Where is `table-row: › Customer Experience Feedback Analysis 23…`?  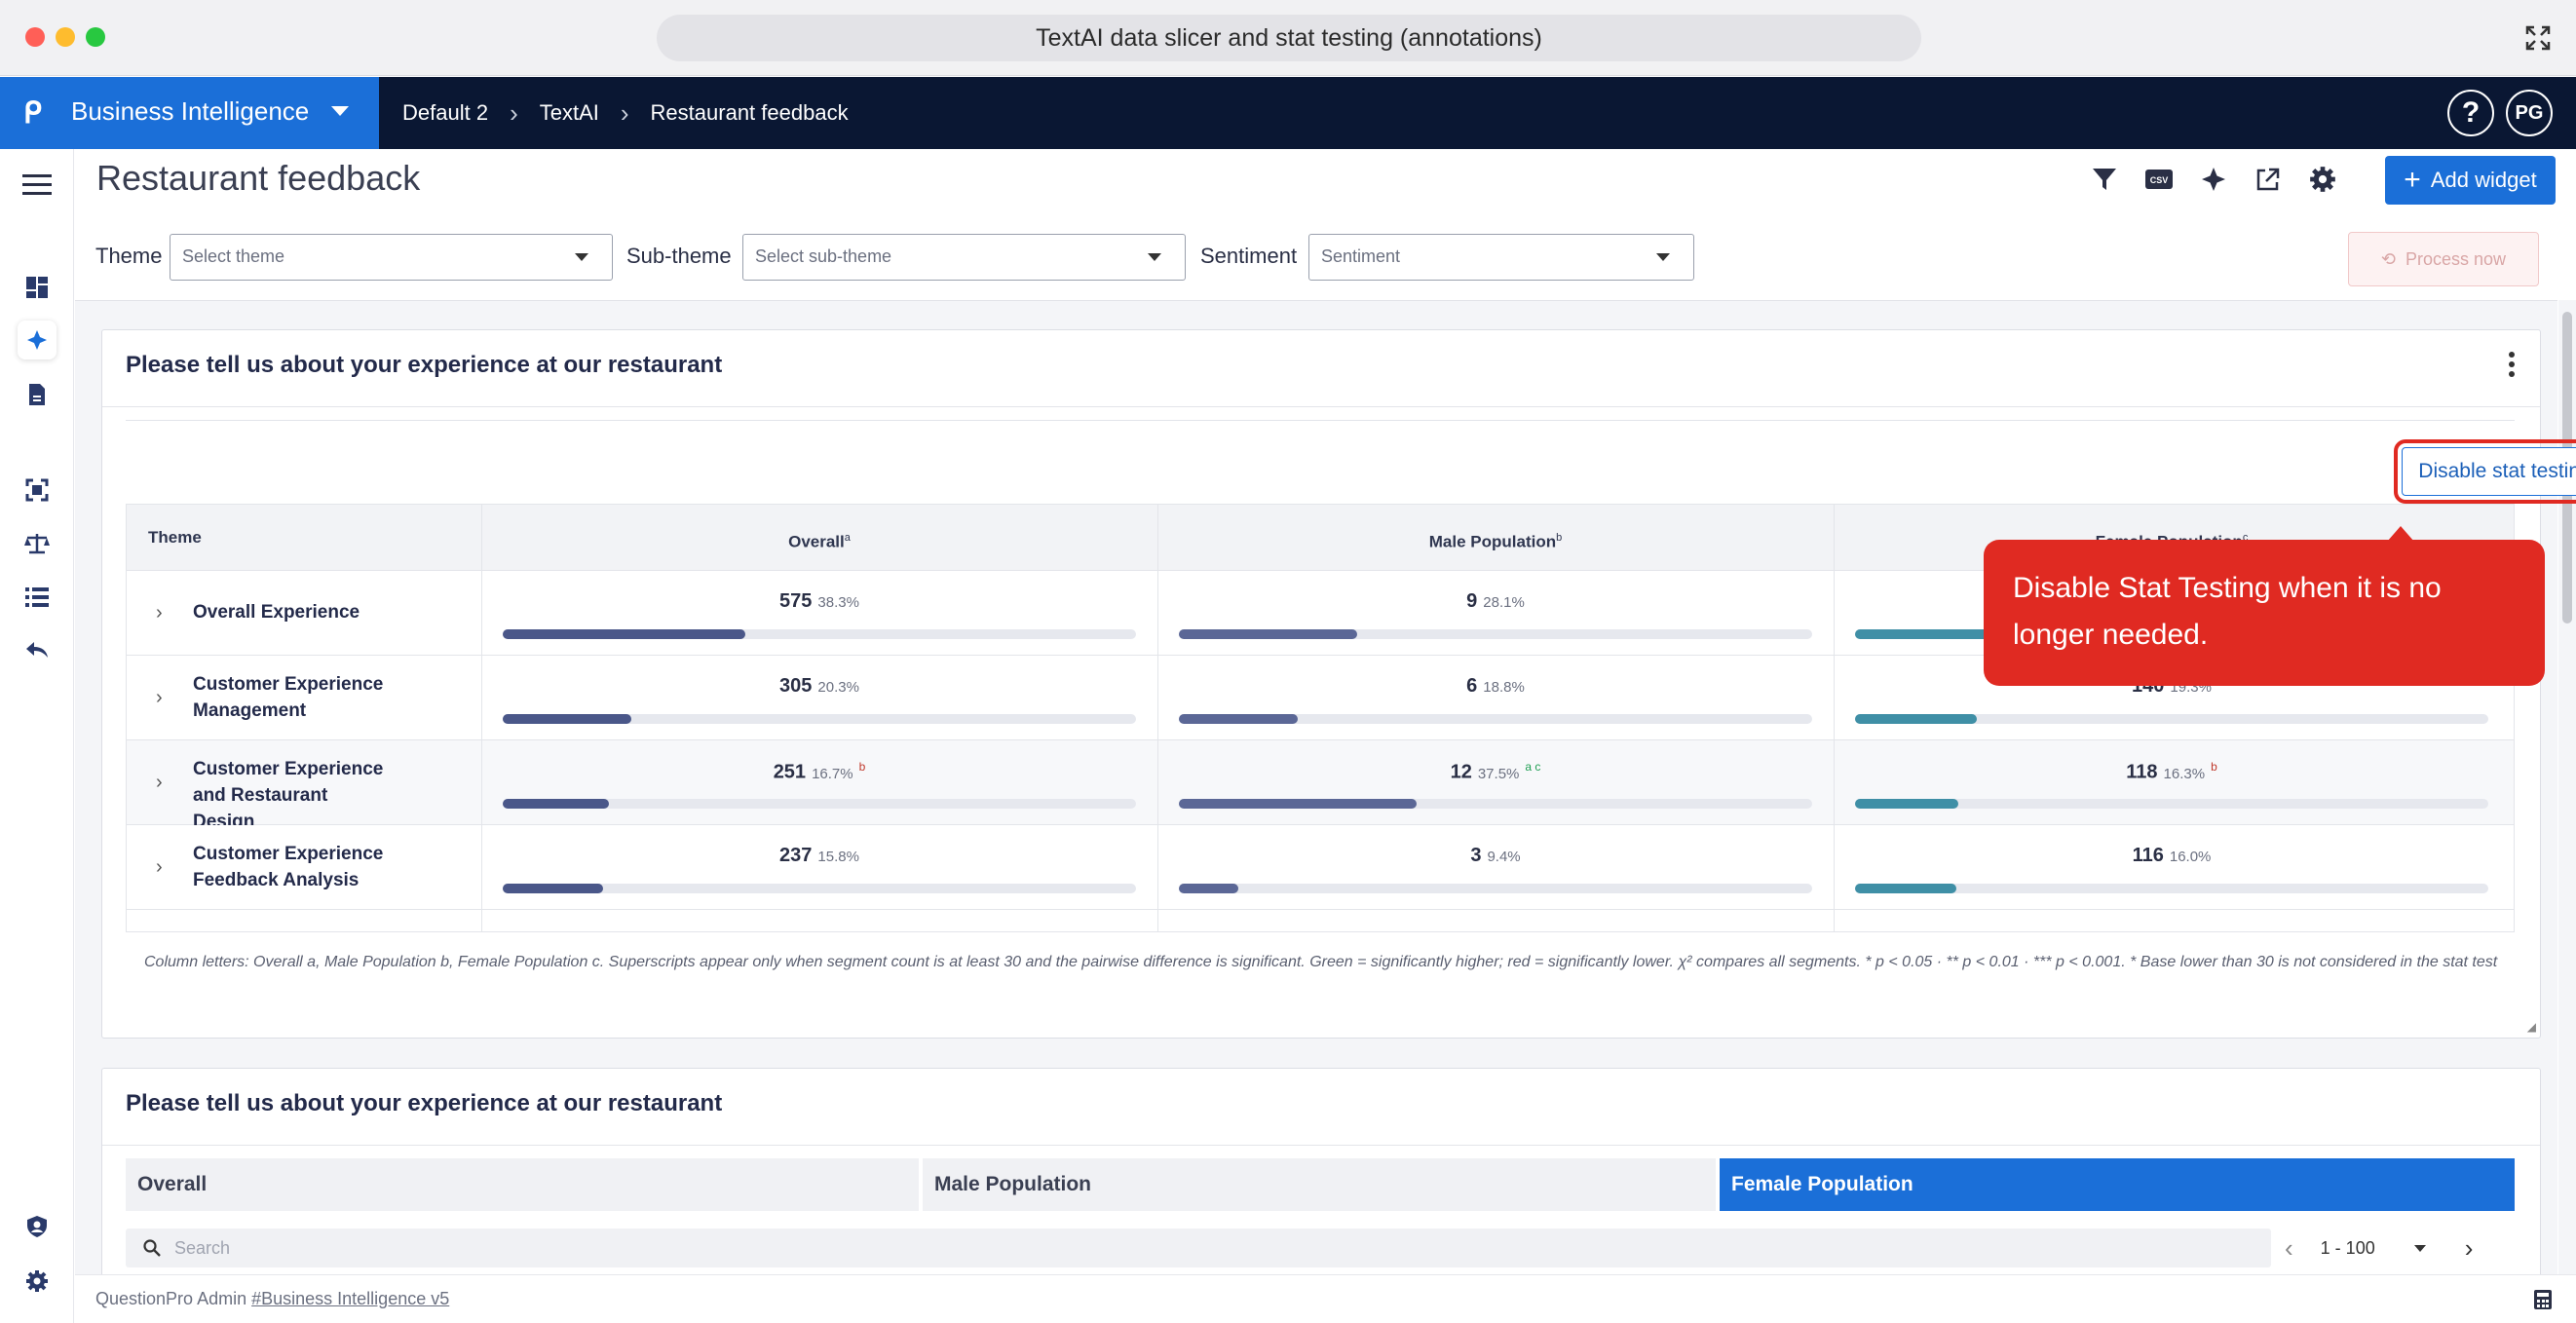 table-row: › Customer Experience Feedback Analysis 23… is located at coordinates (1320, 867).